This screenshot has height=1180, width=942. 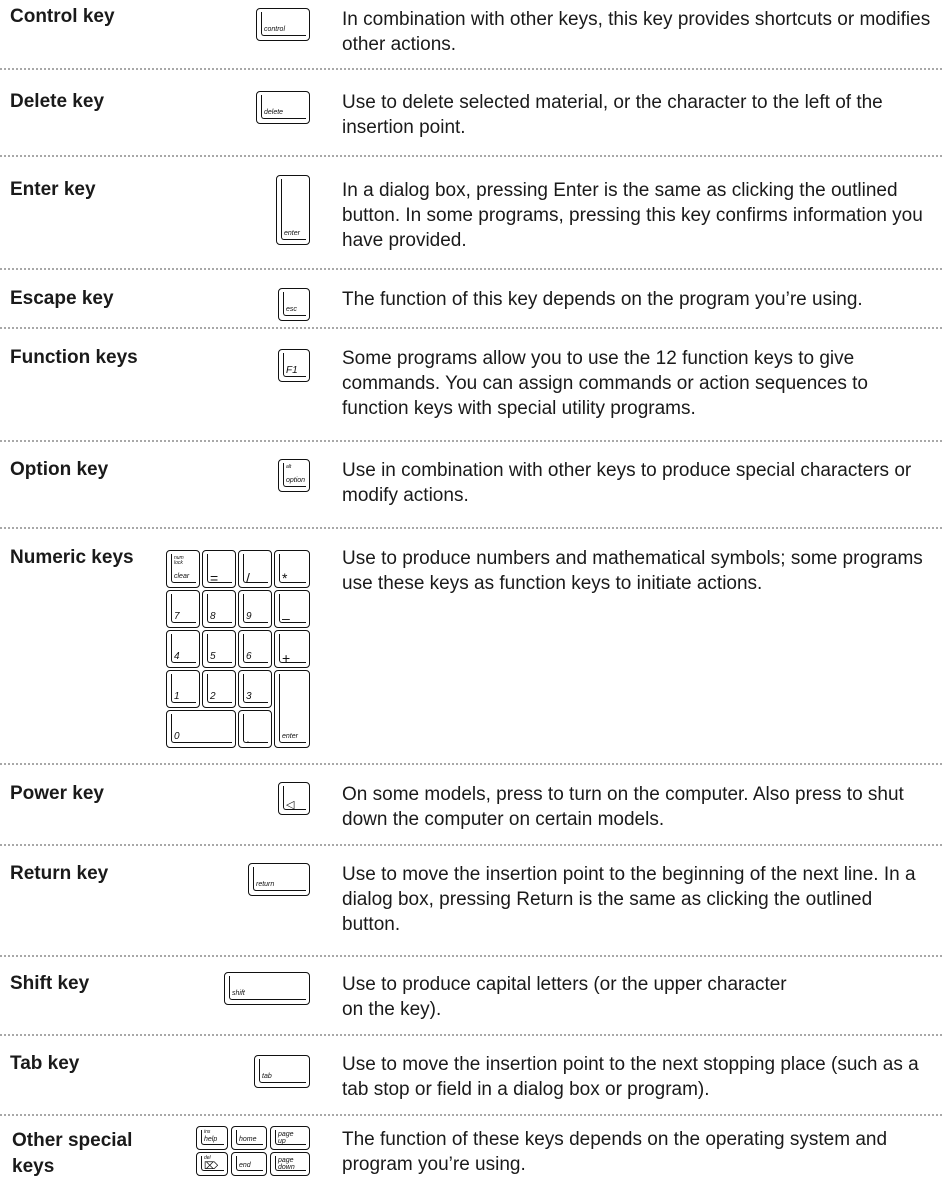 I want to click on shift-key-icon: shift, so click(x=267, y=988).